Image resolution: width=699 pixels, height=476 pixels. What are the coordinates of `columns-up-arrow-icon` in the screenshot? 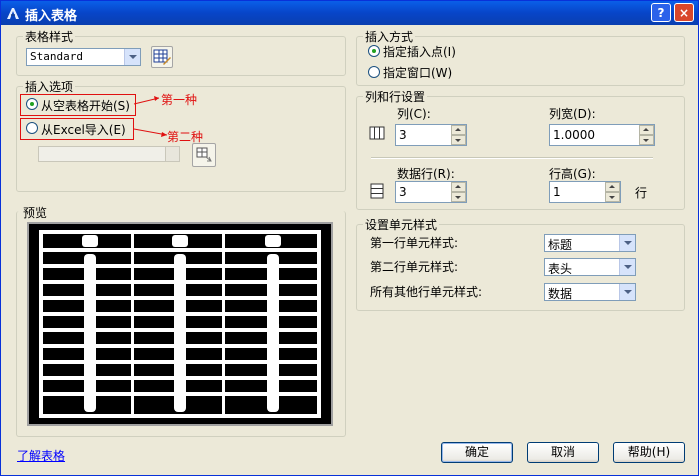 It's located at (458, 130).